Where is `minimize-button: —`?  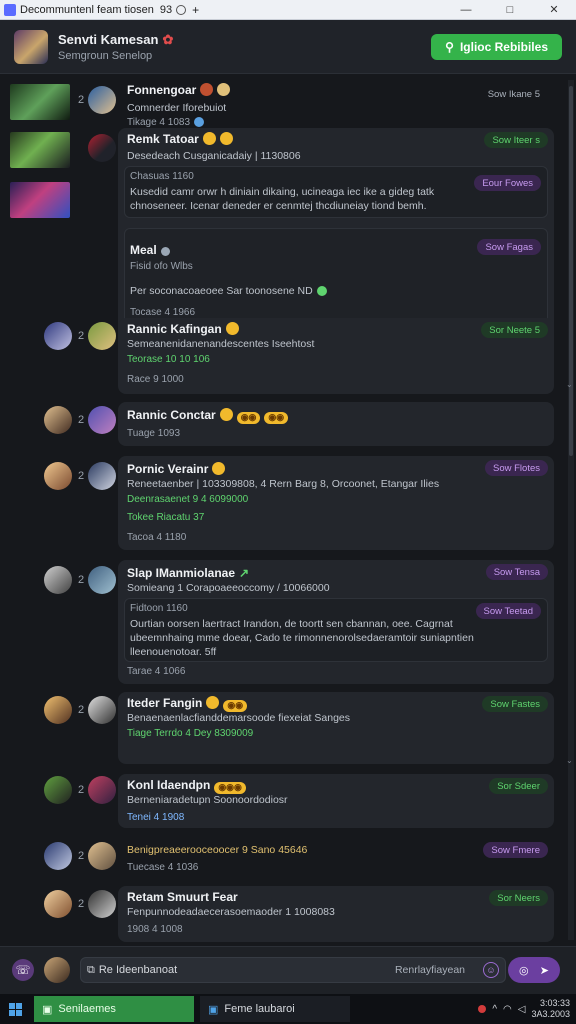
minimize-button: — is located at coordinates (466, 10).